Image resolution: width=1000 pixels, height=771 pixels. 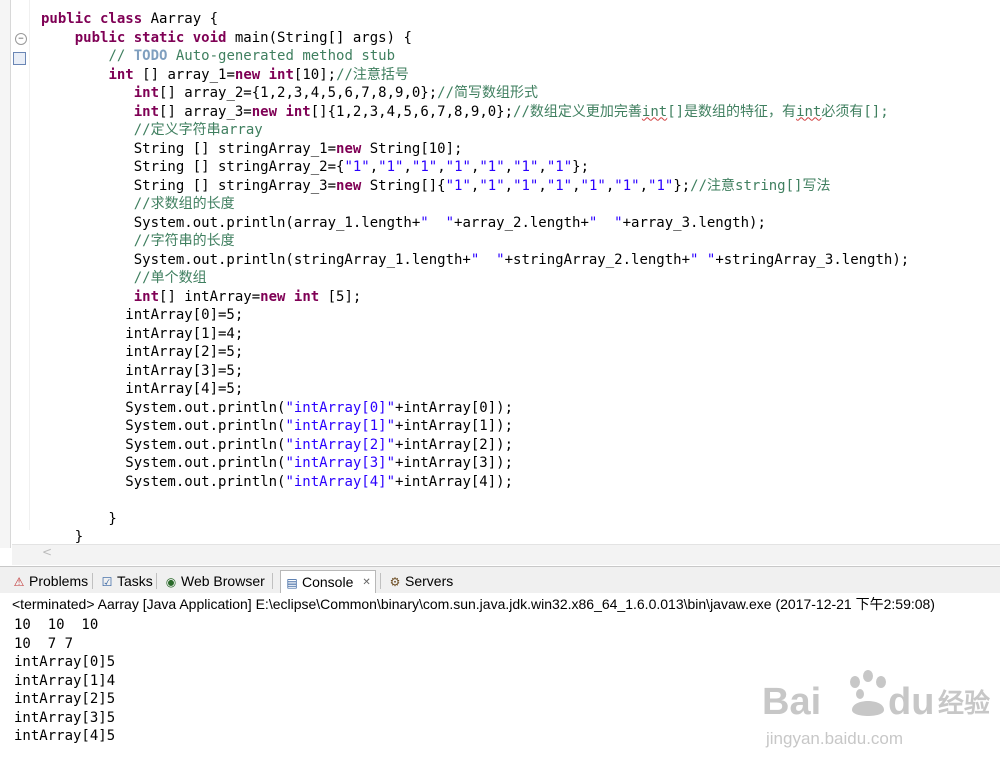 I want to click on tasks-icon: ☑, so click(x=107, y=581).